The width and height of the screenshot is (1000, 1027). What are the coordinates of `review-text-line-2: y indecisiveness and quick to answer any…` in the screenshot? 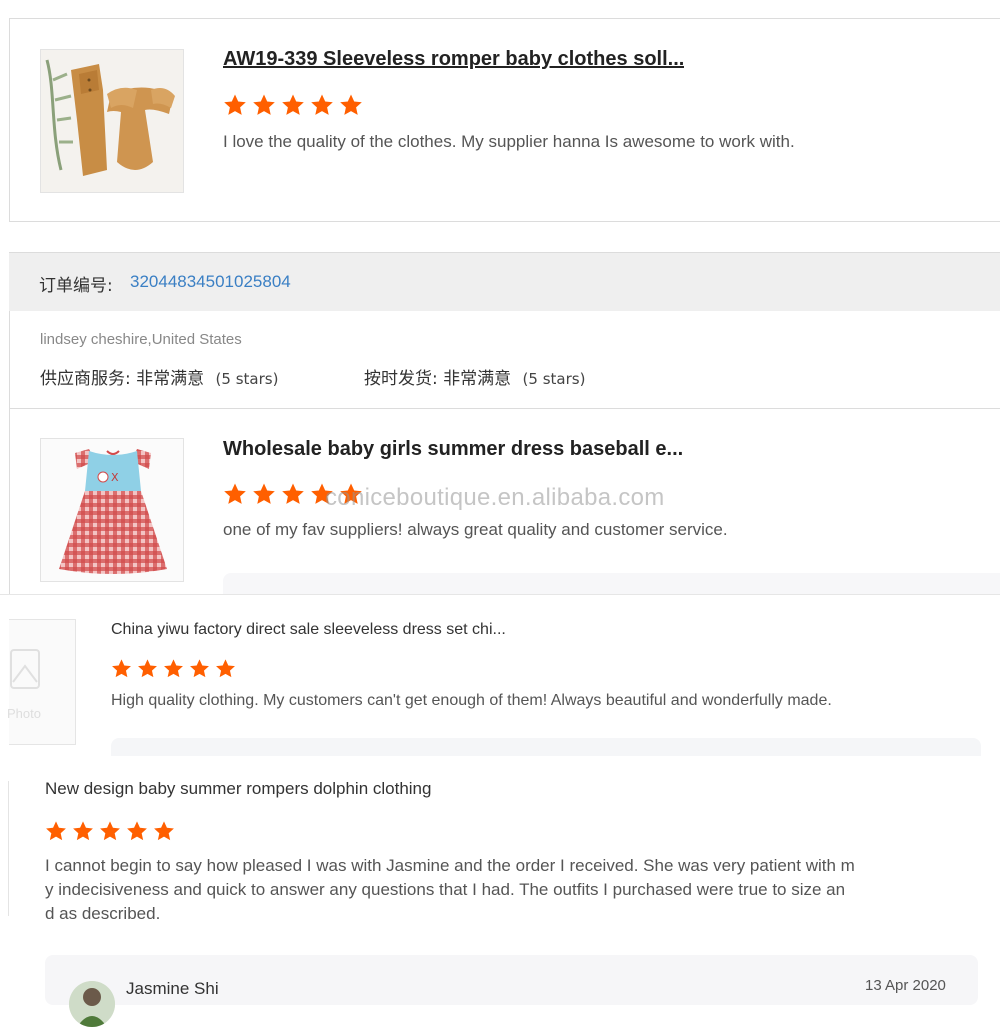 It's located at (445, 889).